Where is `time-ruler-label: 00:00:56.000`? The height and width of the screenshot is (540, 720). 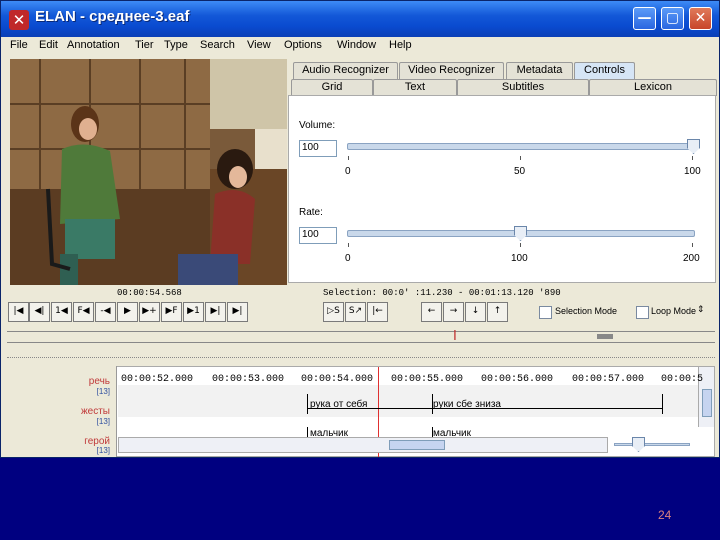
time-ruler-label: 00:00:56.000 is located at coordinates (517, 379).